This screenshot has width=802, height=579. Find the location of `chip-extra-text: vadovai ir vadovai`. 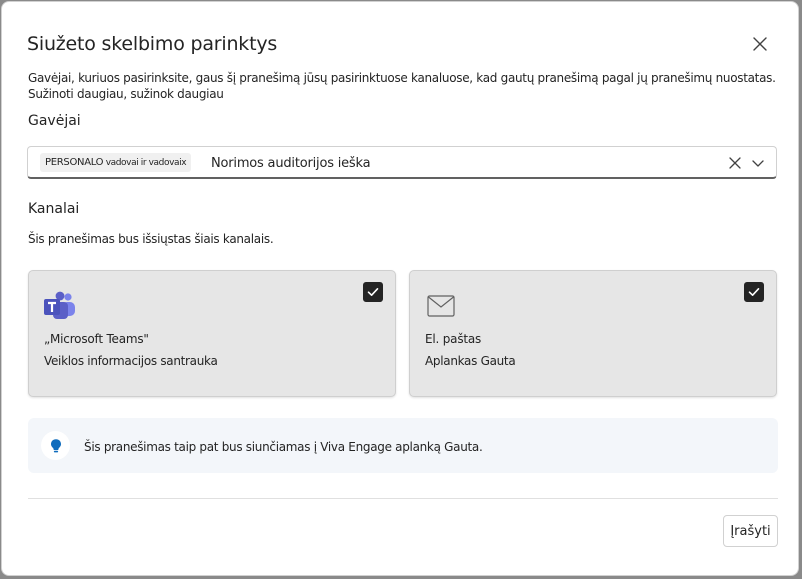

chip-extra-text: vadovai ir vadovai is located at coordinates (142, 163).